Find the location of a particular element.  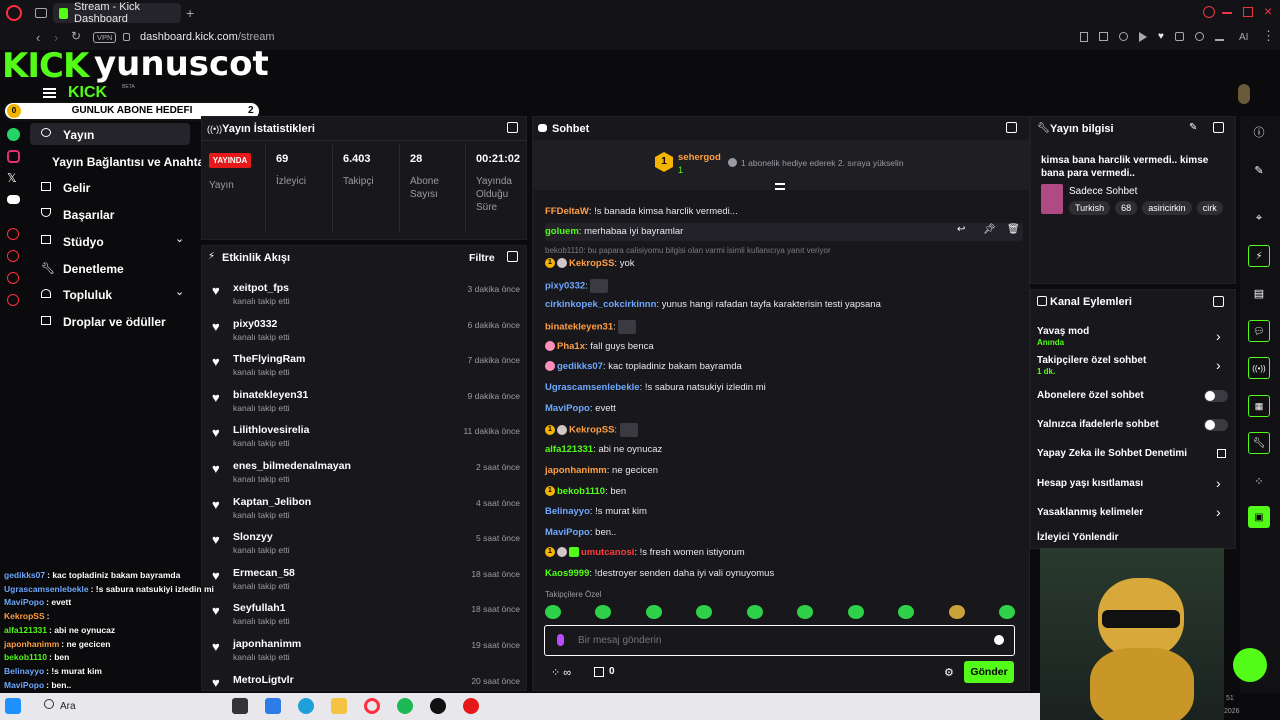

chat-username: binatekleyen31 is located at coordinates (579, 327).